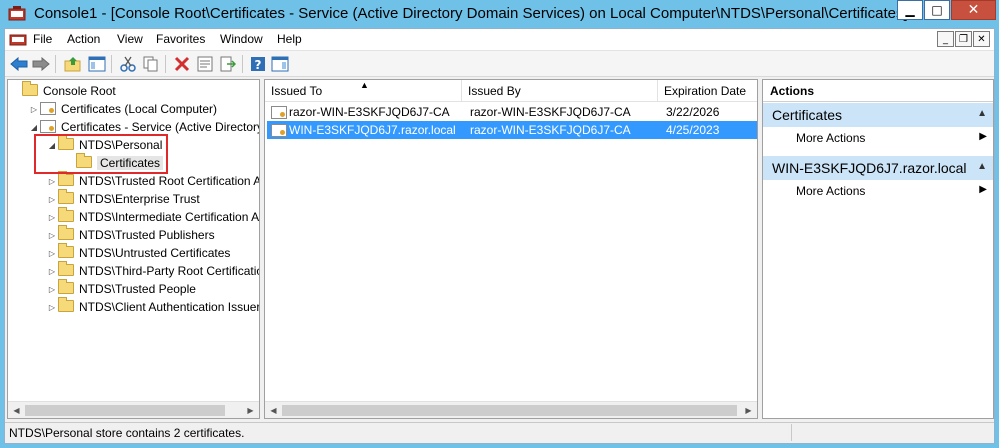  What do you see at coordinates (981, 39) in the screenshot?
I see `mdi-close-button: ✕` at bounding box center [981, 39].